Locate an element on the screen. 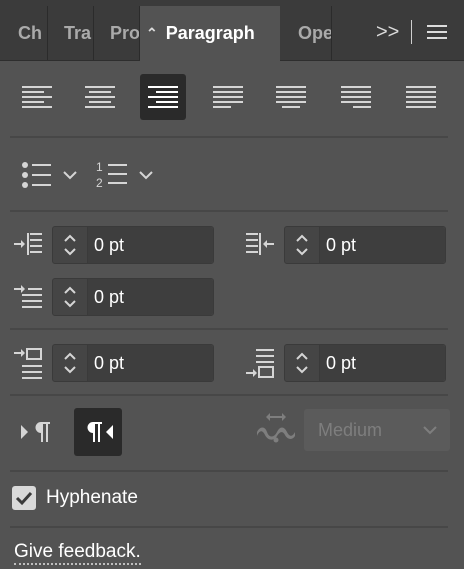 The width and height of the screenshot is (464, 569). align-center-button is located at coordinates (100, 97).